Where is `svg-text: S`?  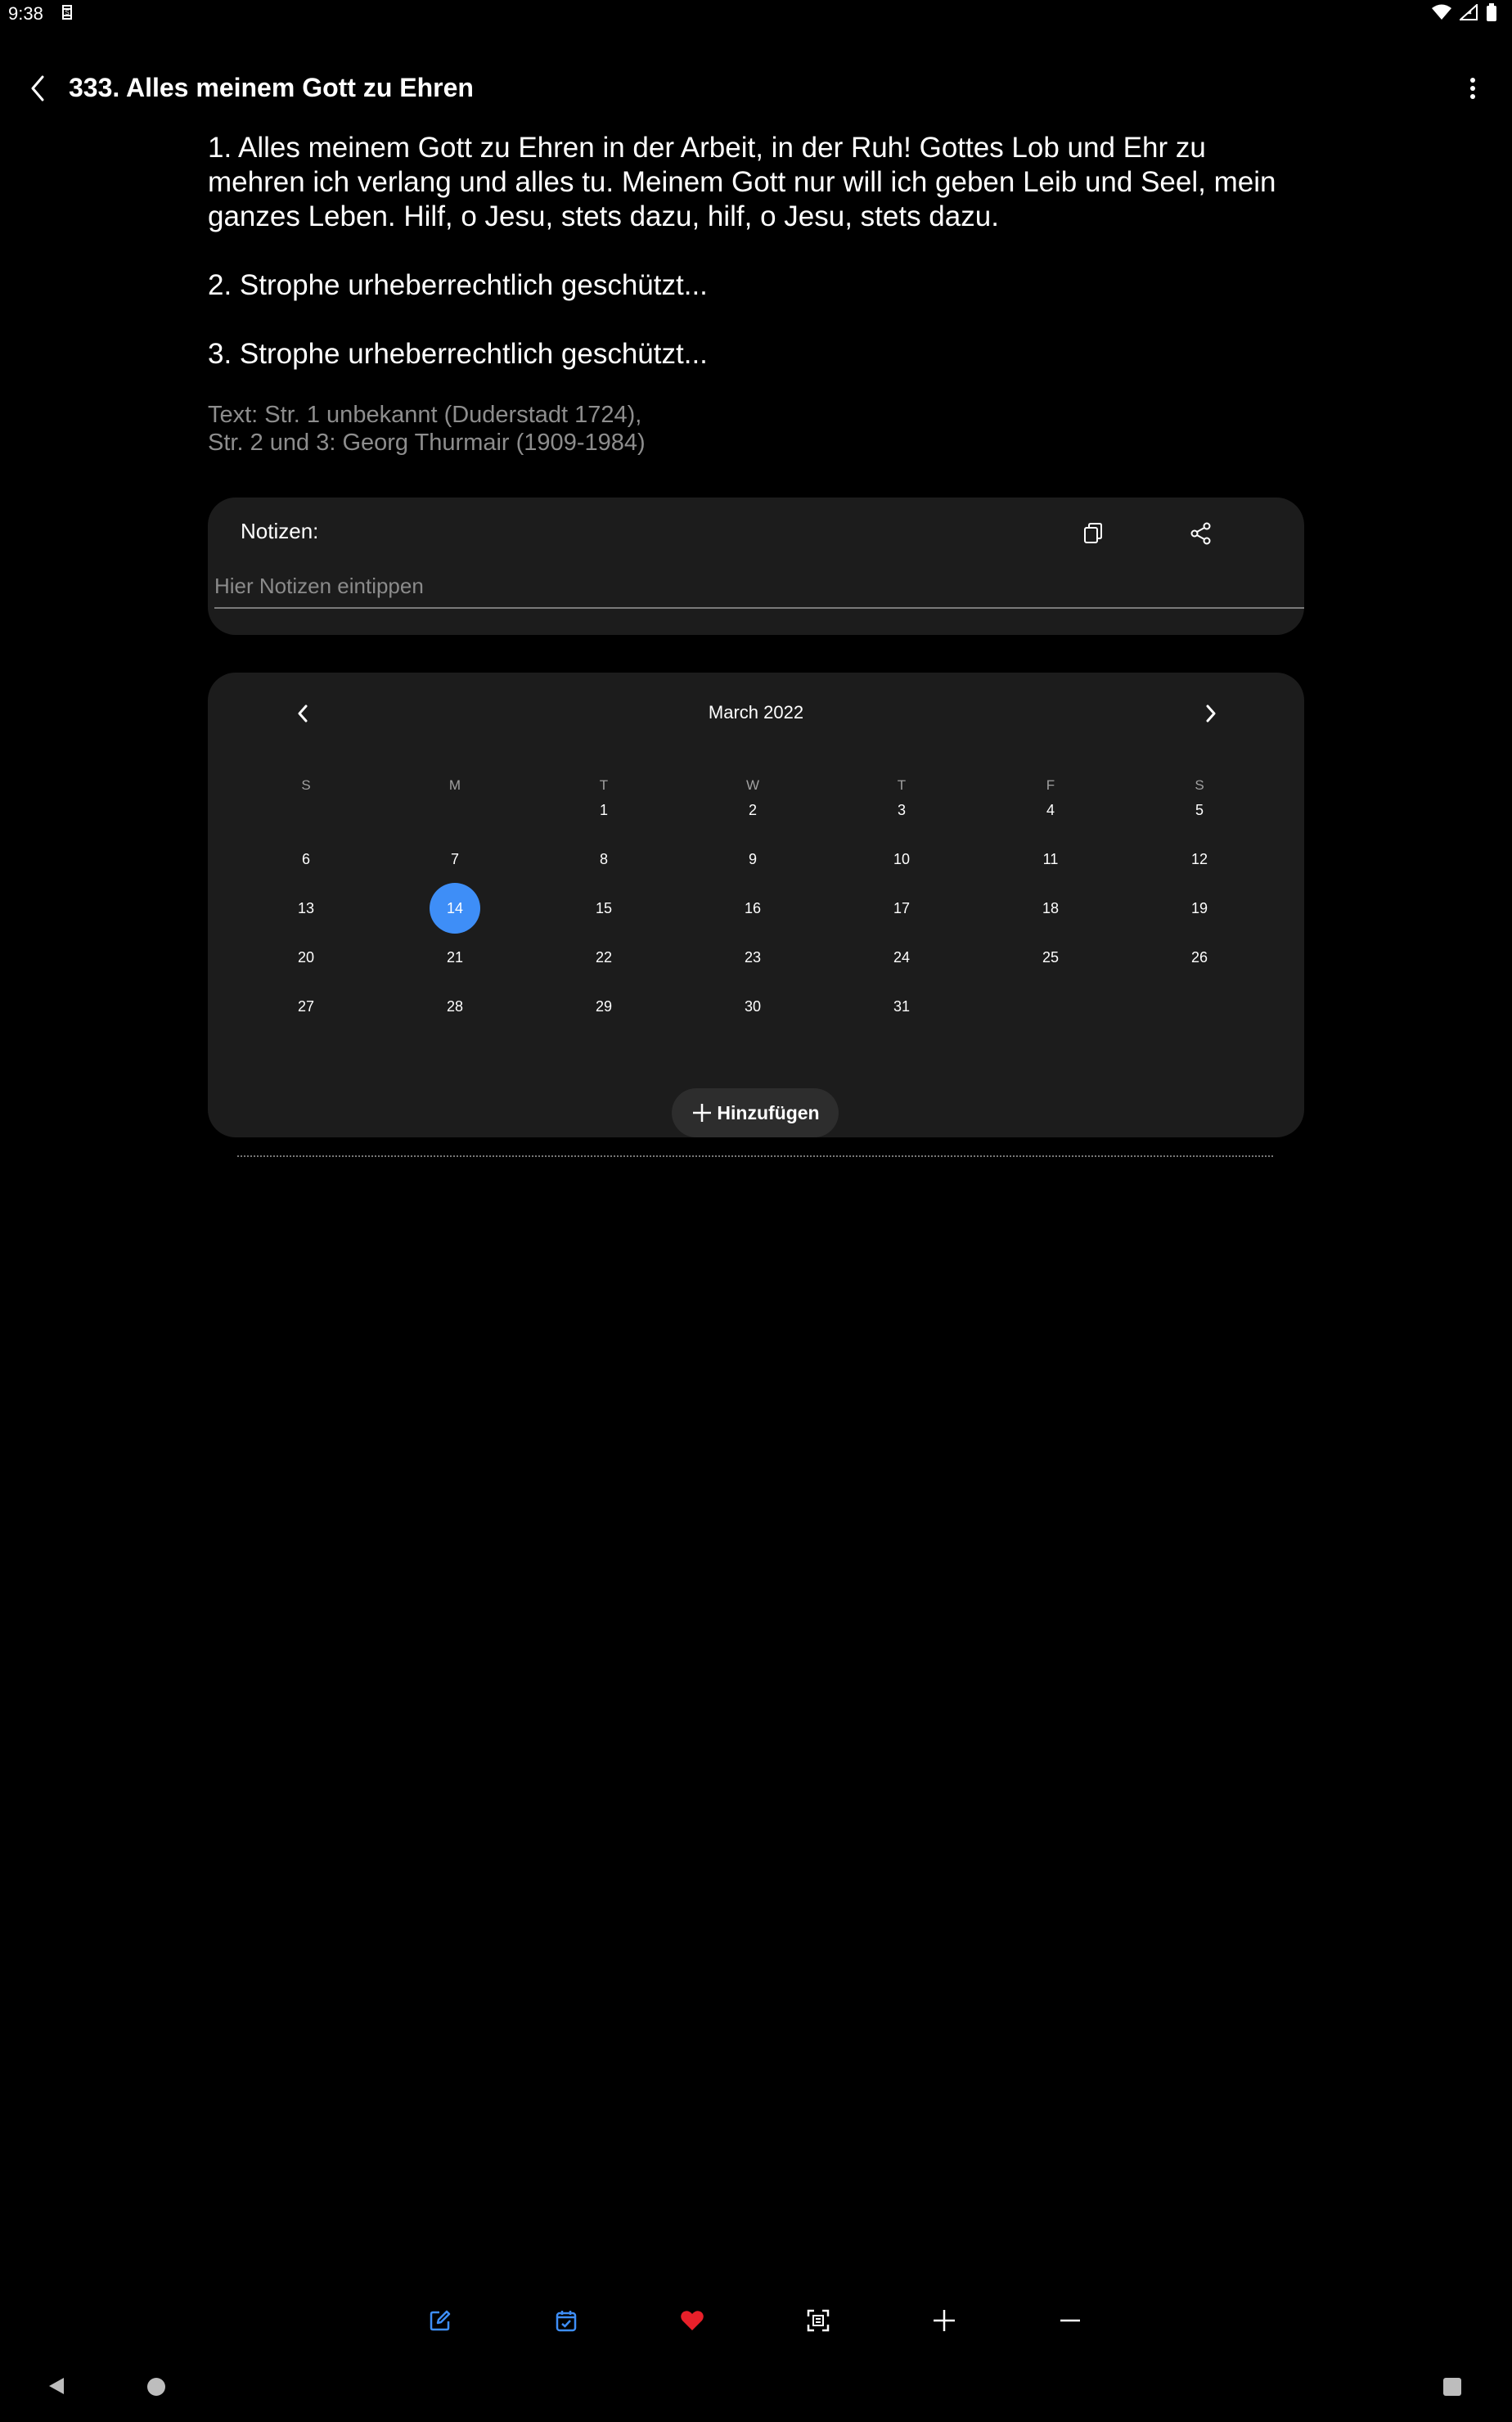
svg-text: S is located at coordinates (67, 12).